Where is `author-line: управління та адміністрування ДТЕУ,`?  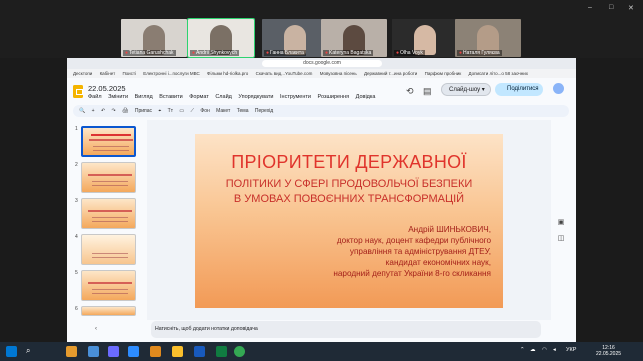 author-line: управління та адміністрування ДТЕУ, is located at coordinates (420, 251).